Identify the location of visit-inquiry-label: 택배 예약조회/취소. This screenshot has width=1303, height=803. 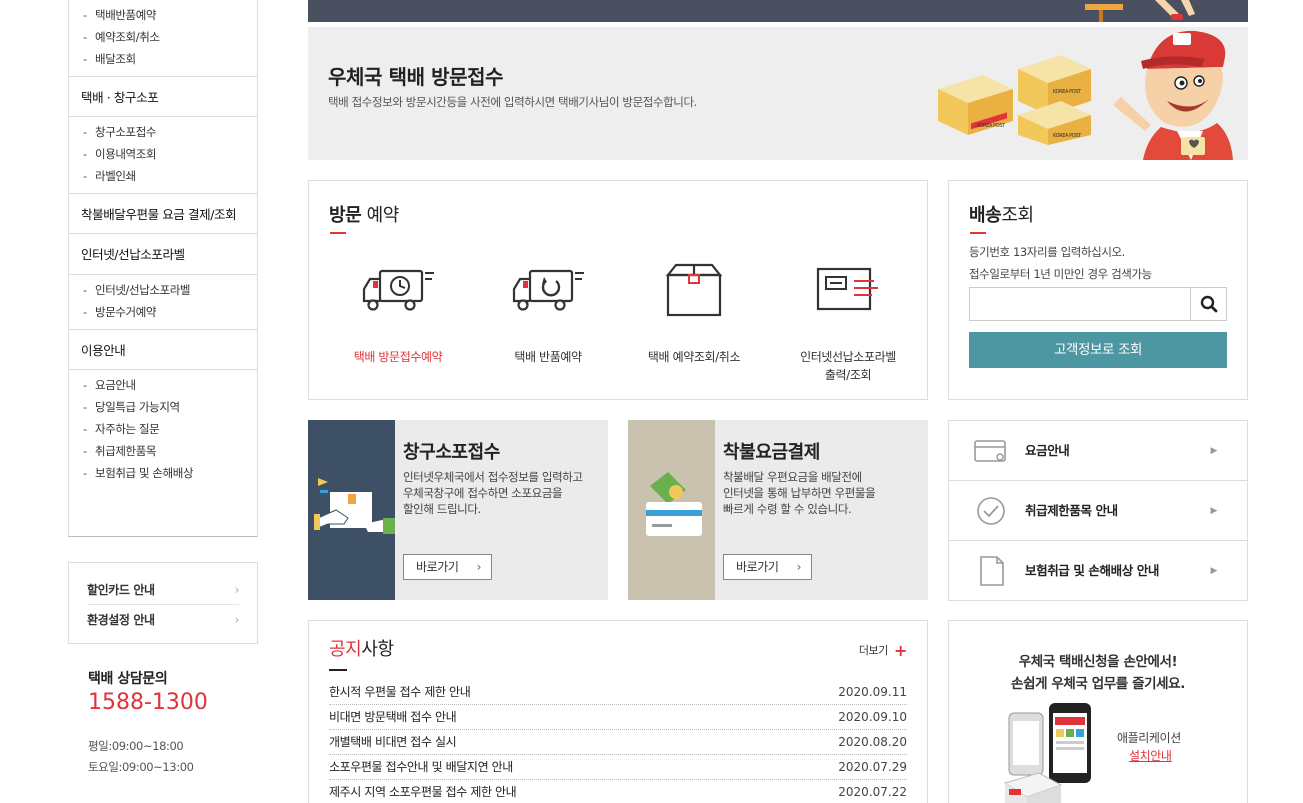
(694, 357).